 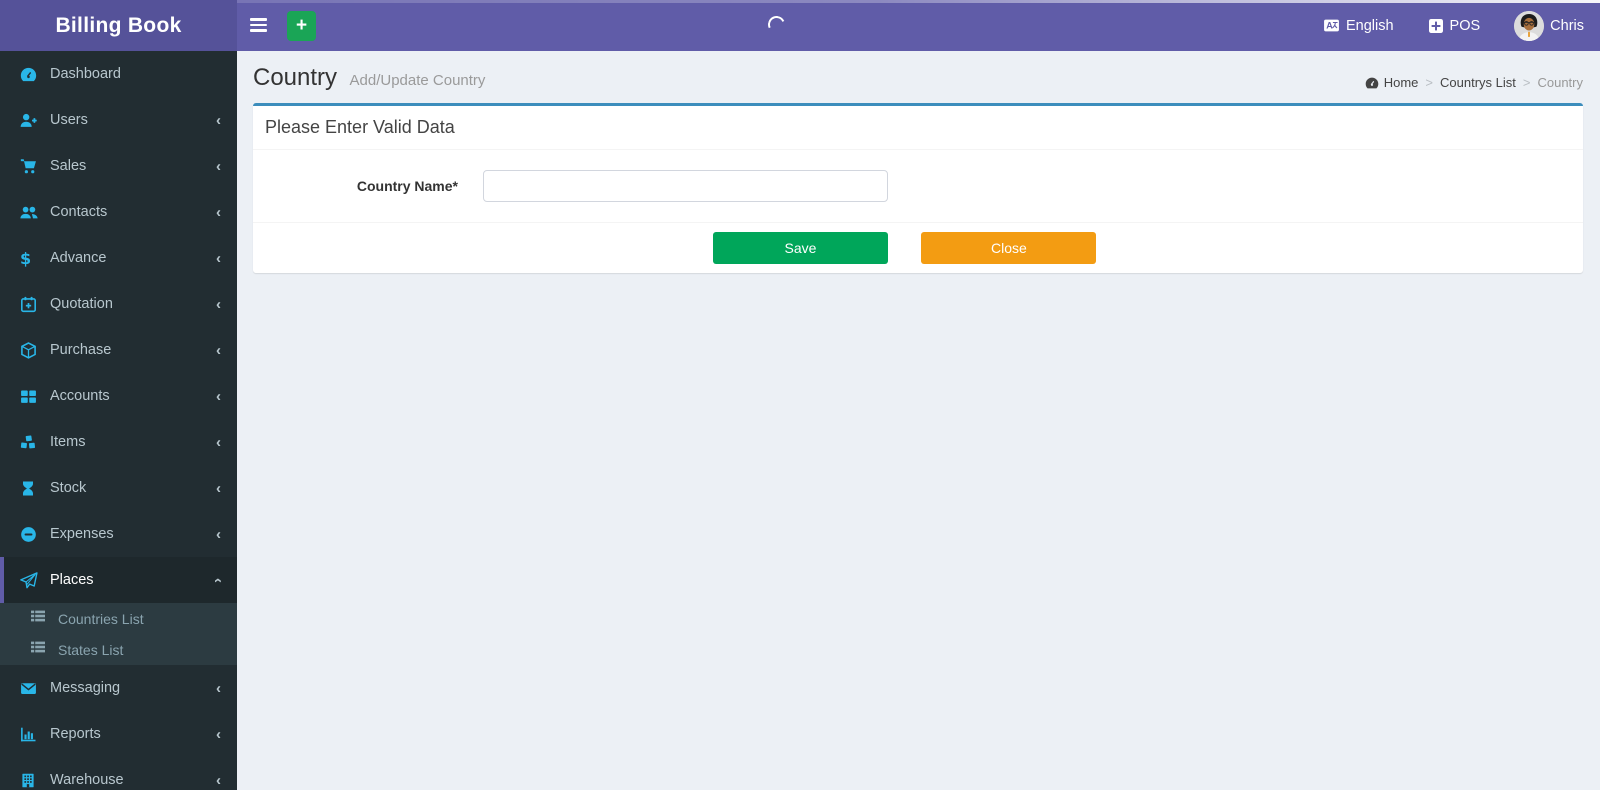 I want to click on language-menu: A English, so click(x=1358, y=25).